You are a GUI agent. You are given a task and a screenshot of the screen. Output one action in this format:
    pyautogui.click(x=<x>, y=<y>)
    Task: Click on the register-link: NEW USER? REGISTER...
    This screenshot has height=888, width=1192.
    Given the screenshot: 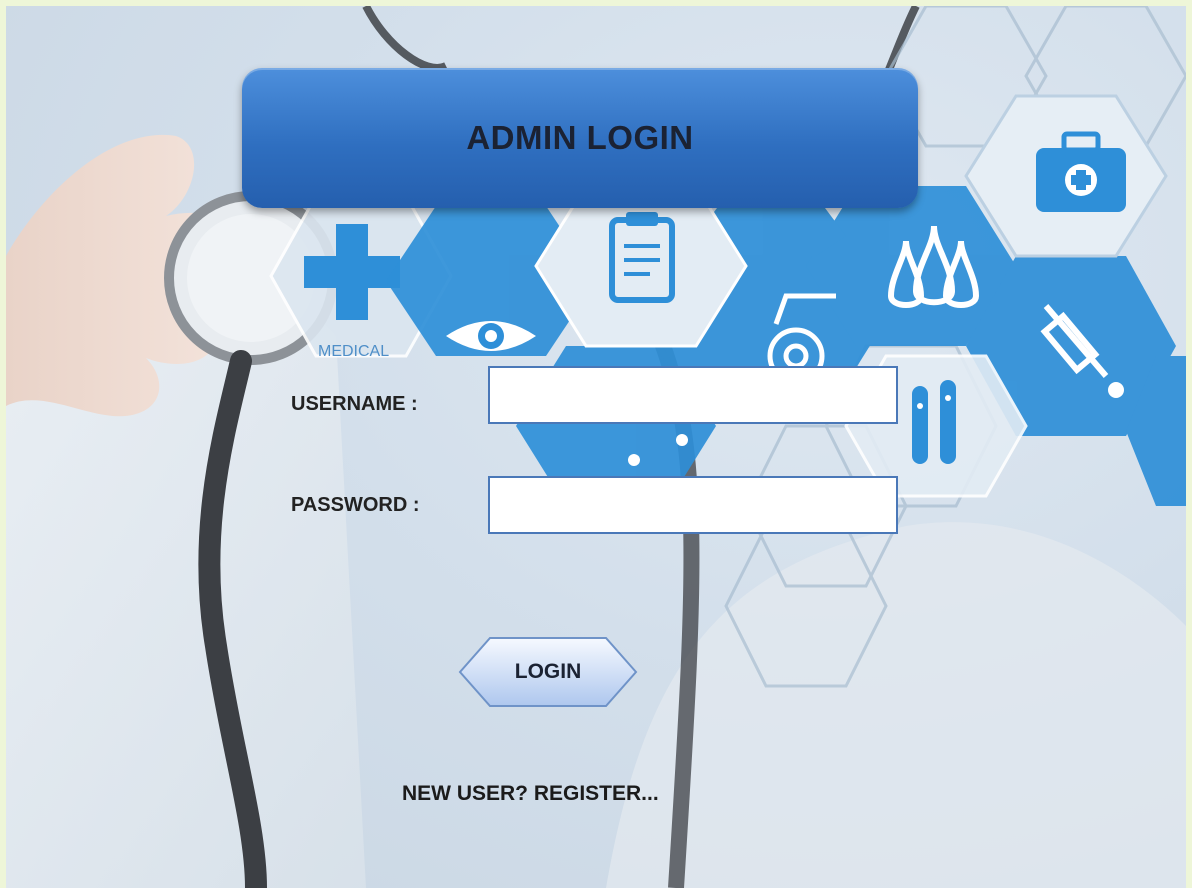 What is the action you would take?
    pyautogui.click(x=530, y=794)
    